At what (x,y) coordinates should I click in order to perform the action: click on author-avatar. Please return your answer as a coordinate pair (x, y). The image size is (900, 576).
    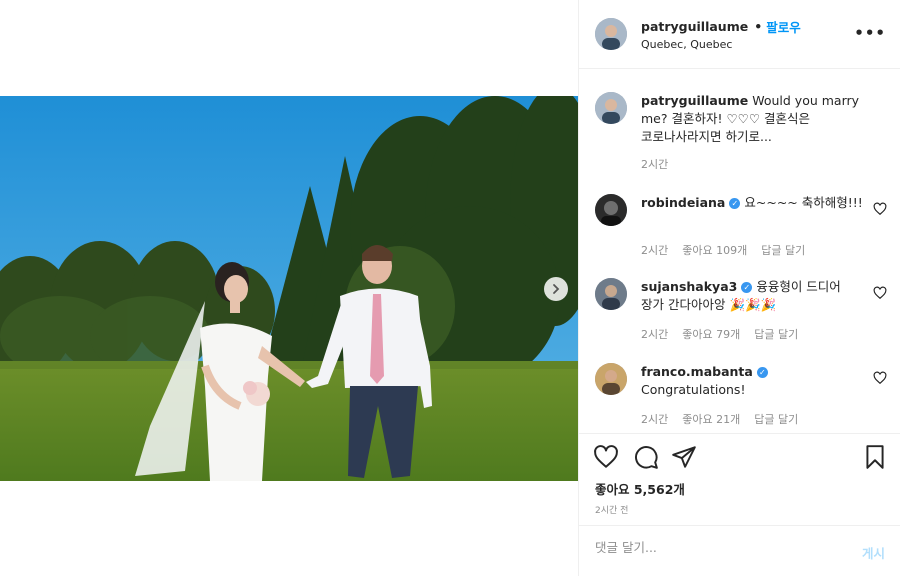
    Looking at the image, I should click on (611, 34).